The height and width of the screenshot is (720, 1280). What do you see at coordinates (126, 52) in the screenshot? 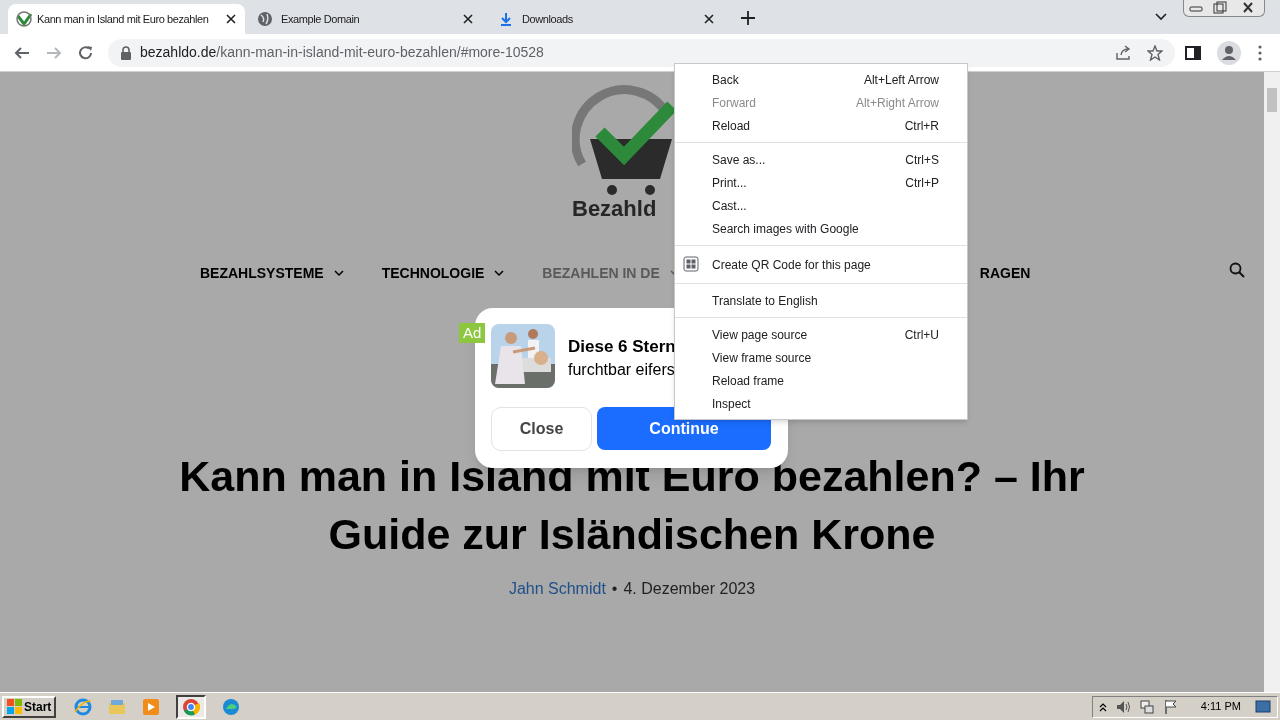
I see `lock-icon` at bounding box center [126, 52].